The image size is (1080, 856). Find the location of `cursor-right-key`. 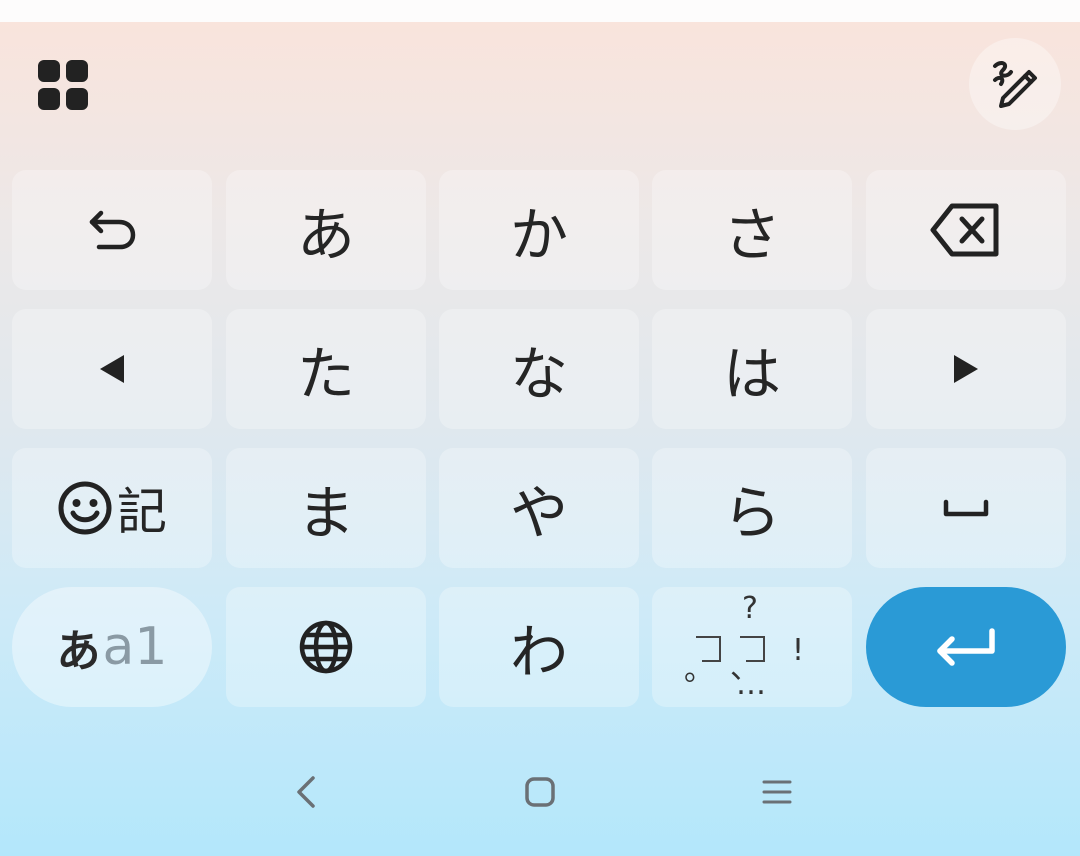

cursor-right-key is located at coordinates (966, 369).